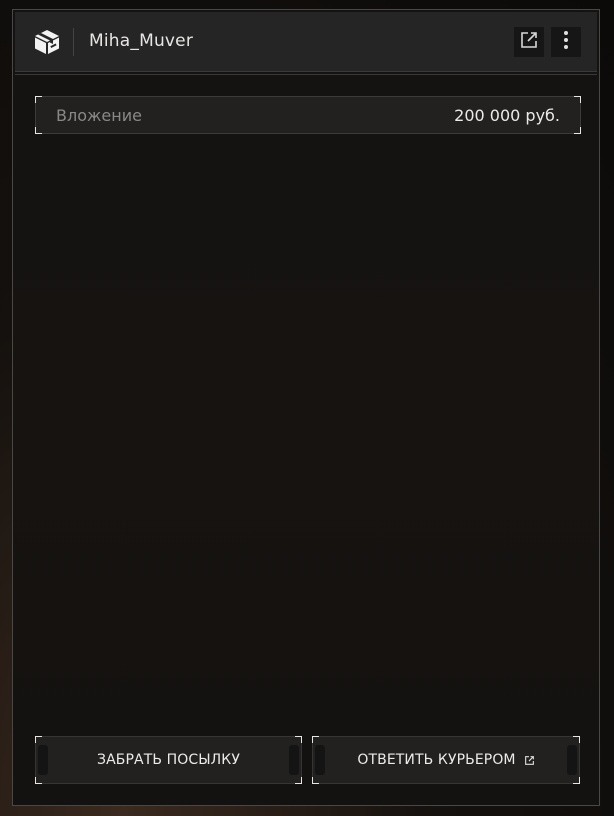  What do you see at coordinates (73, 42) in the screenshot?
I see `header-divider` at bounding box center [73, 42].